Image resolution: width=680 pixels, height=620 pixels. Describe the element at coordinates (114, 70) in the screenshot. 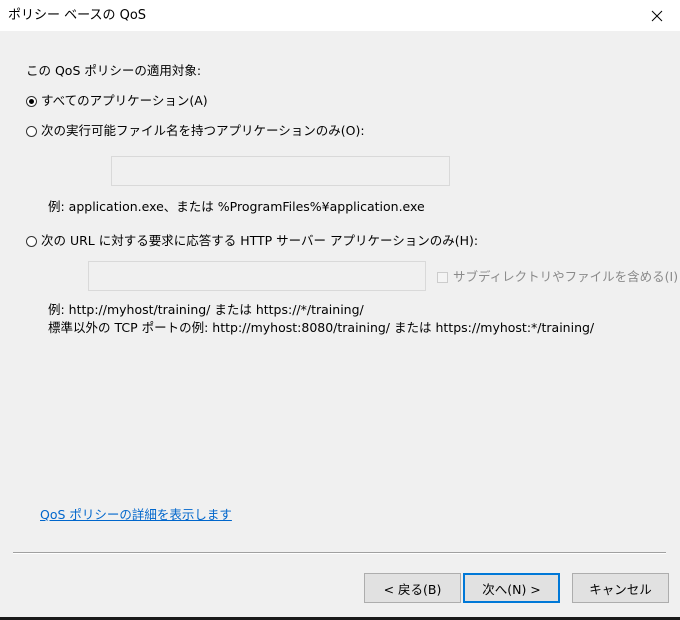

I see `scope-heading: この QoS ポリシーの適用対象:` at that location.